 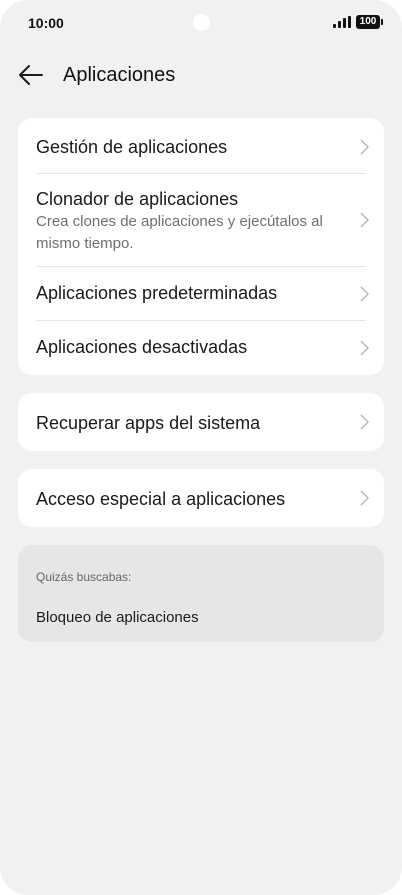 I want to click on arrow-left-icon, so click(x=31, y=75).